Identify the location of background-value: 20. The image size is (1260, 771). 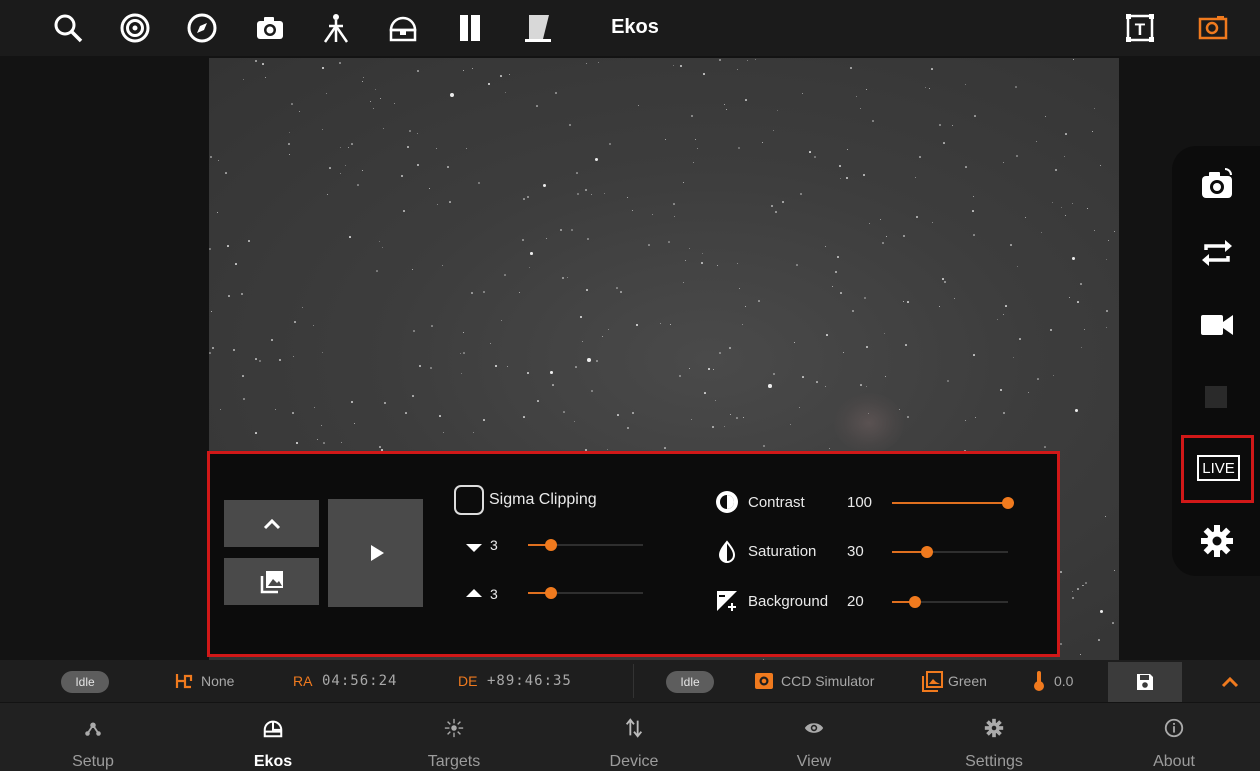
(855, 601).